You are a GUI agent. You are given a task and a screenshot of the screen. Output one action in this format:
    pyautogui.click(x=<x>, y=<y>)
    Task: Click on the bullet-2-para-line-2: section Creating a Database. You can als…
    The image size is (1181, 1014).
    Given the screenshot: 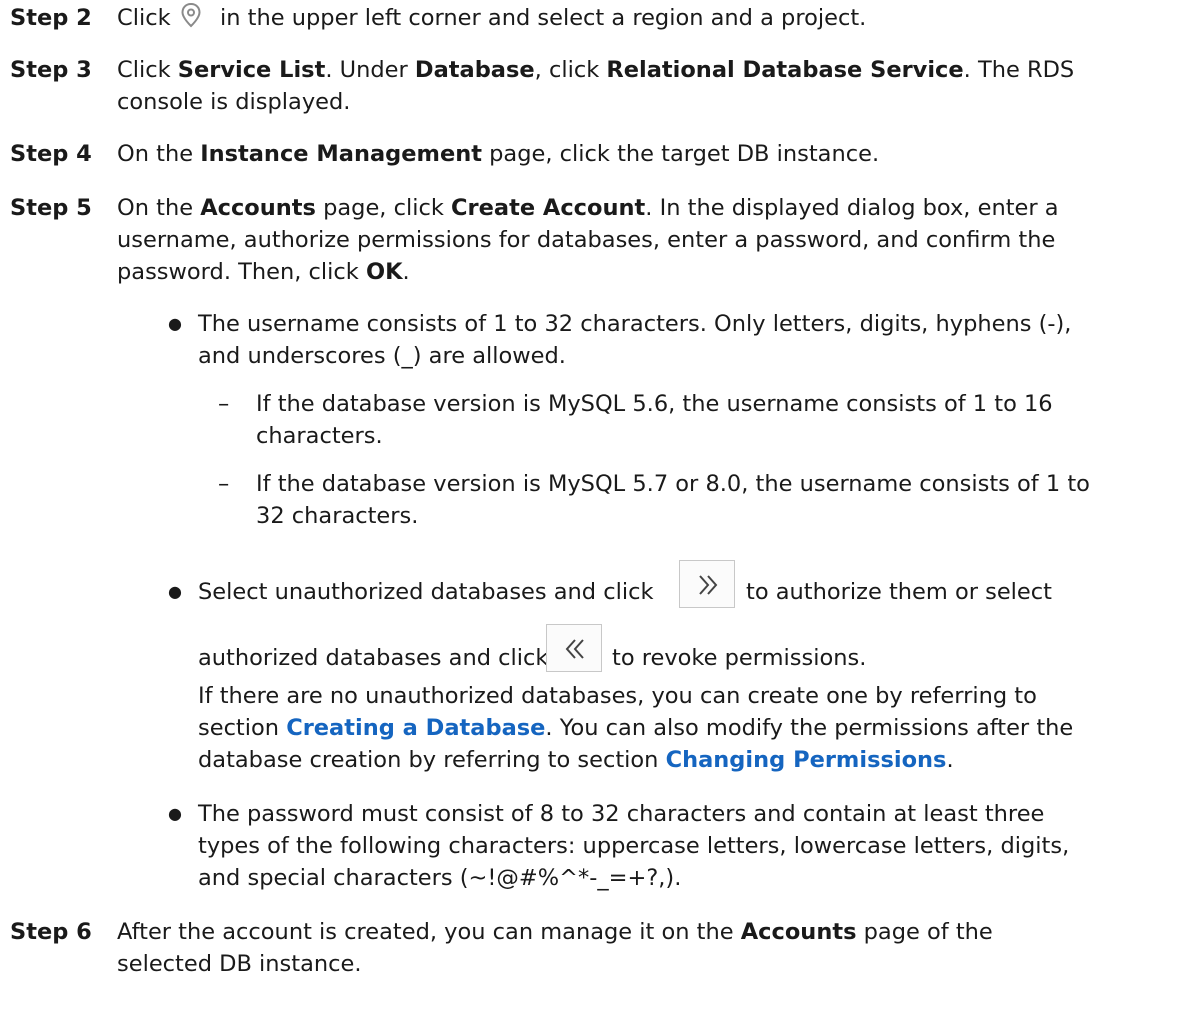 What is the action you would take?
    pyautogui.click(x=636, y=728)
    